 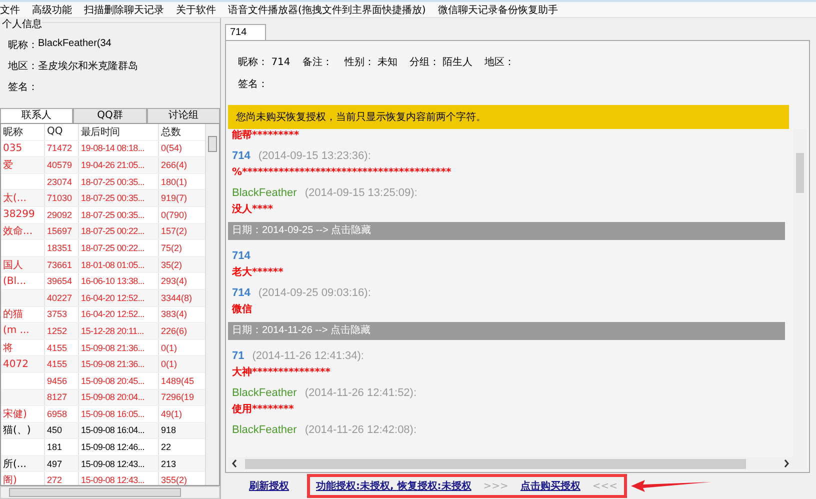 I want to click on table-row: 太(... 71030 18-07-25 00:35... 919(7), so click(x=103, y=198).